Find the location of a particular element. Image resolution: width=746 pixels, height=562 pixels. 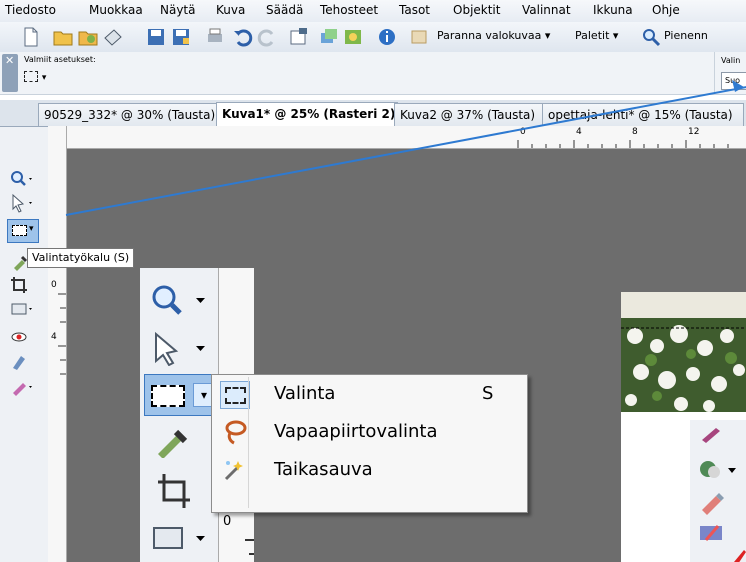

print-icon is located at coordinates (215, 37).